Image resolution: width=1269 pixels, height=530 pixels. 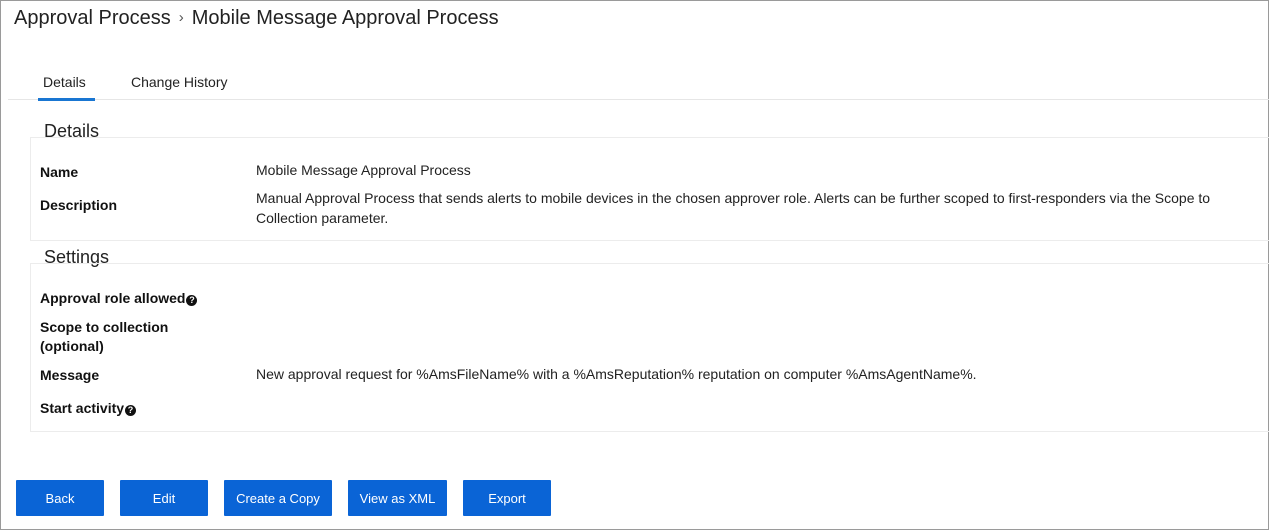 I want to click on page-title: Mobile Message Approval Process, so click(x=345, y=18).